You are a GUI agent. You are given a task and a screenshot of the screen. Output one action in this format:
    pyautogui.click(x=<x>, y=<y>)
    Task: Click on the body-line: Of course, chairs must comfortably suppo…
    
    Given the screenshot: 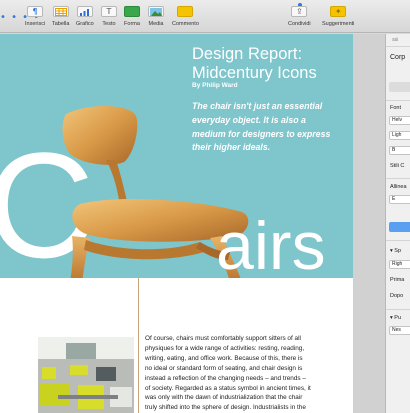 What is the action you would take?
    pyautogui.click(x=223, y=338)
    